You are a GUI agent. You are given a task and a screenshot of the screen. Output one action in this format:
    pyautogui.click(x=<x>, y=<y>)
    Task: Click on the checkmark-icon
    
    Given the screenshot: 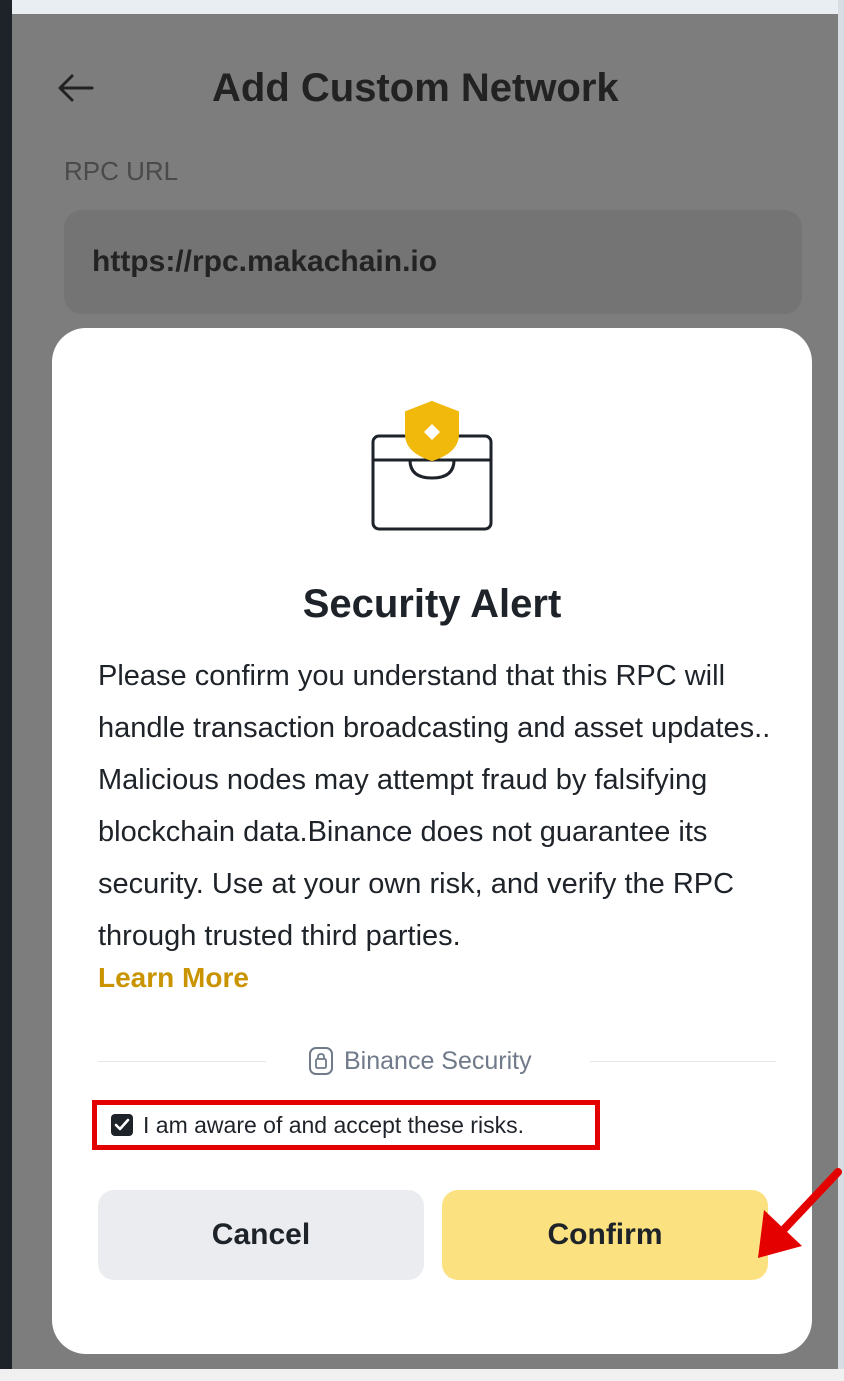 What is the action you would take?
    pyautogui.click(x=122, y=1124)
    